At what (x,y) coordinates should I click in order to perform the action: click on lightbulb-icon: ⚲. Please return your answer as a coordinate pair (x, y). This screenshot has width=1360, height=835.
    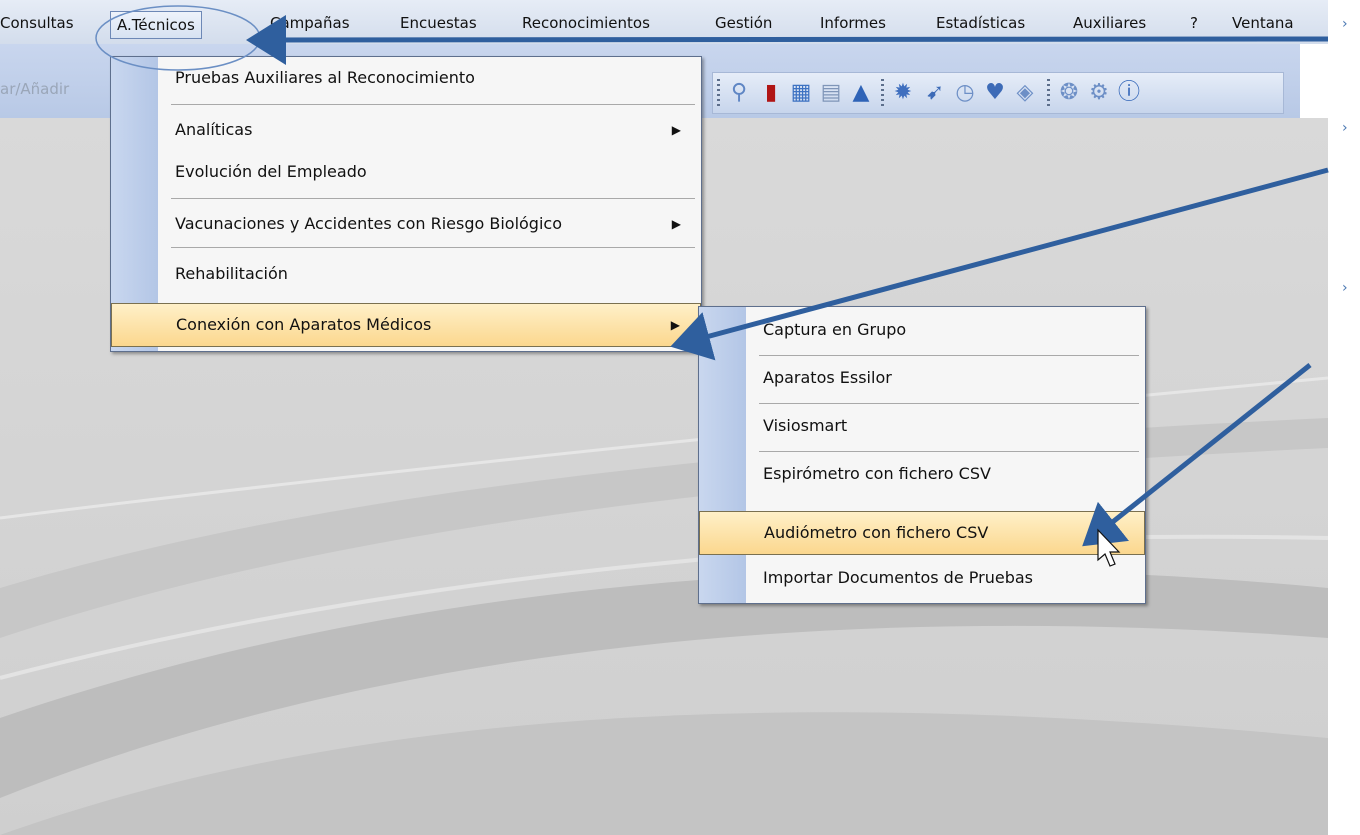
    Looking at the image, I should click on (739, 93).